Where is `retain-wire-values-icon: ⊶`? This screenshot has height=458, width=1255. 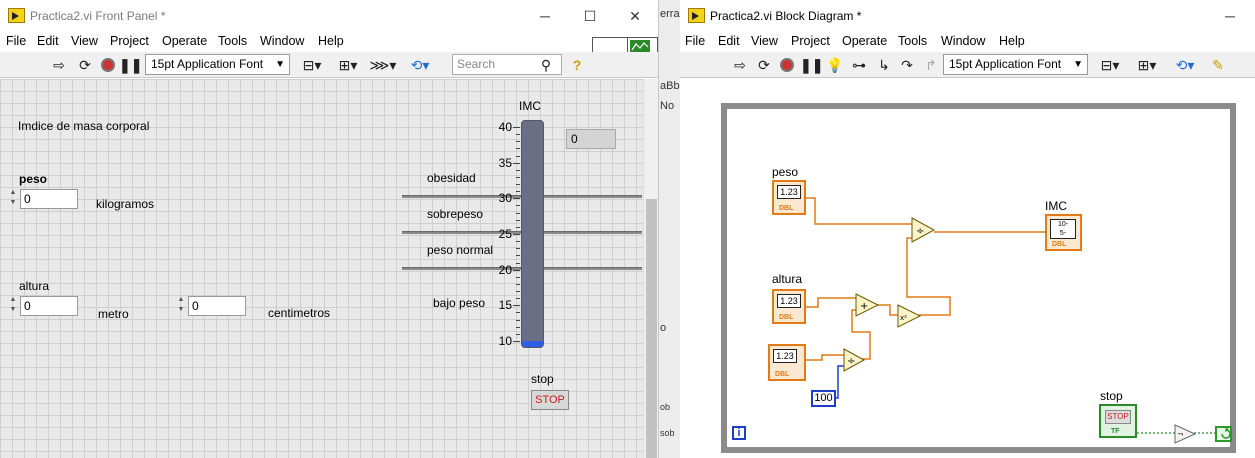 retain-wire-values-icon: ⊶ is located at coordinates (859, 65).